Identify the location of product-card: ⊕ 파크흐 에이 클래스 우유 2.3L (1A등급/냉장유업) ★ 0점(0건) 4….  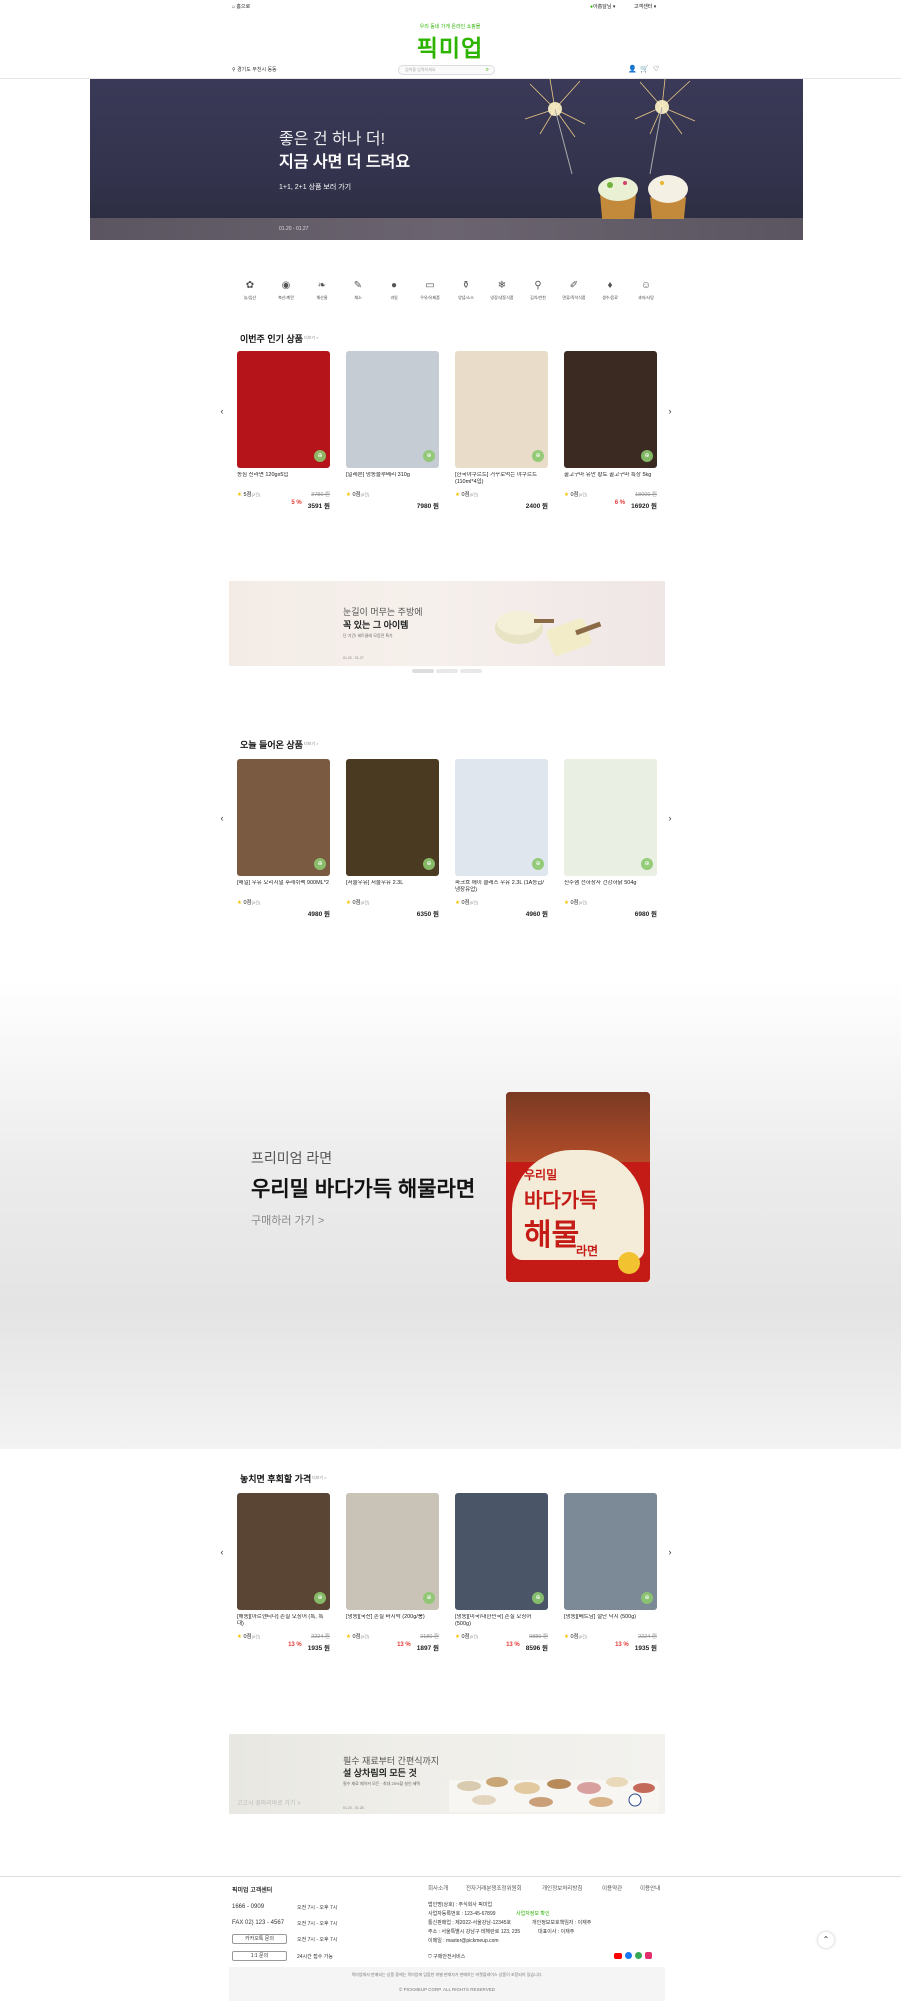
(501, 838).